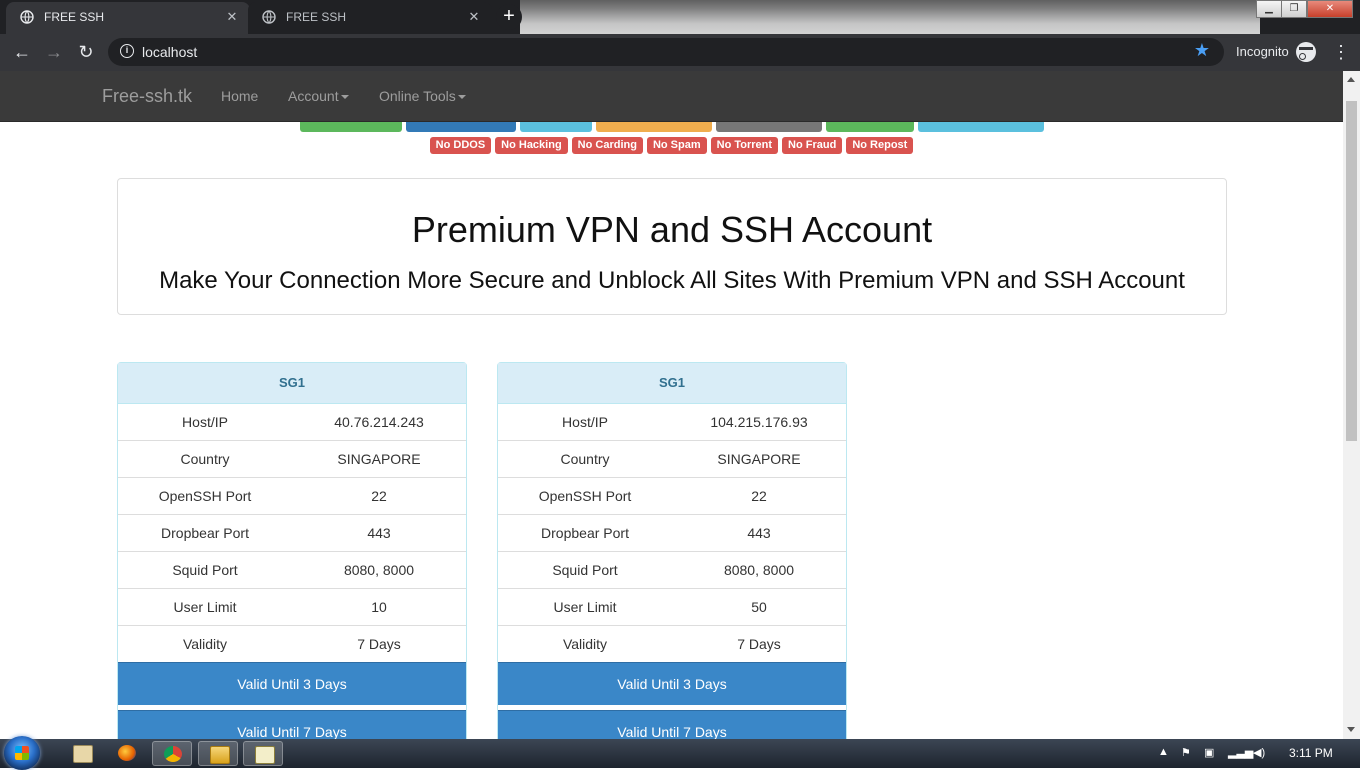  I want to click on server-detail-row: Validity 7 Days, so click(672, 644).